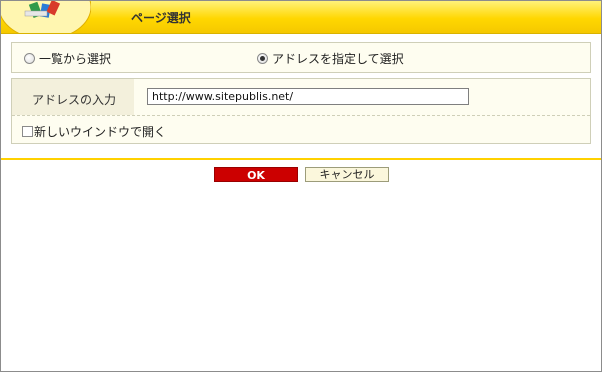 This screenshot has height=372, width=602. I want to click on dialog-header: ページ選択, so click(301, 17).